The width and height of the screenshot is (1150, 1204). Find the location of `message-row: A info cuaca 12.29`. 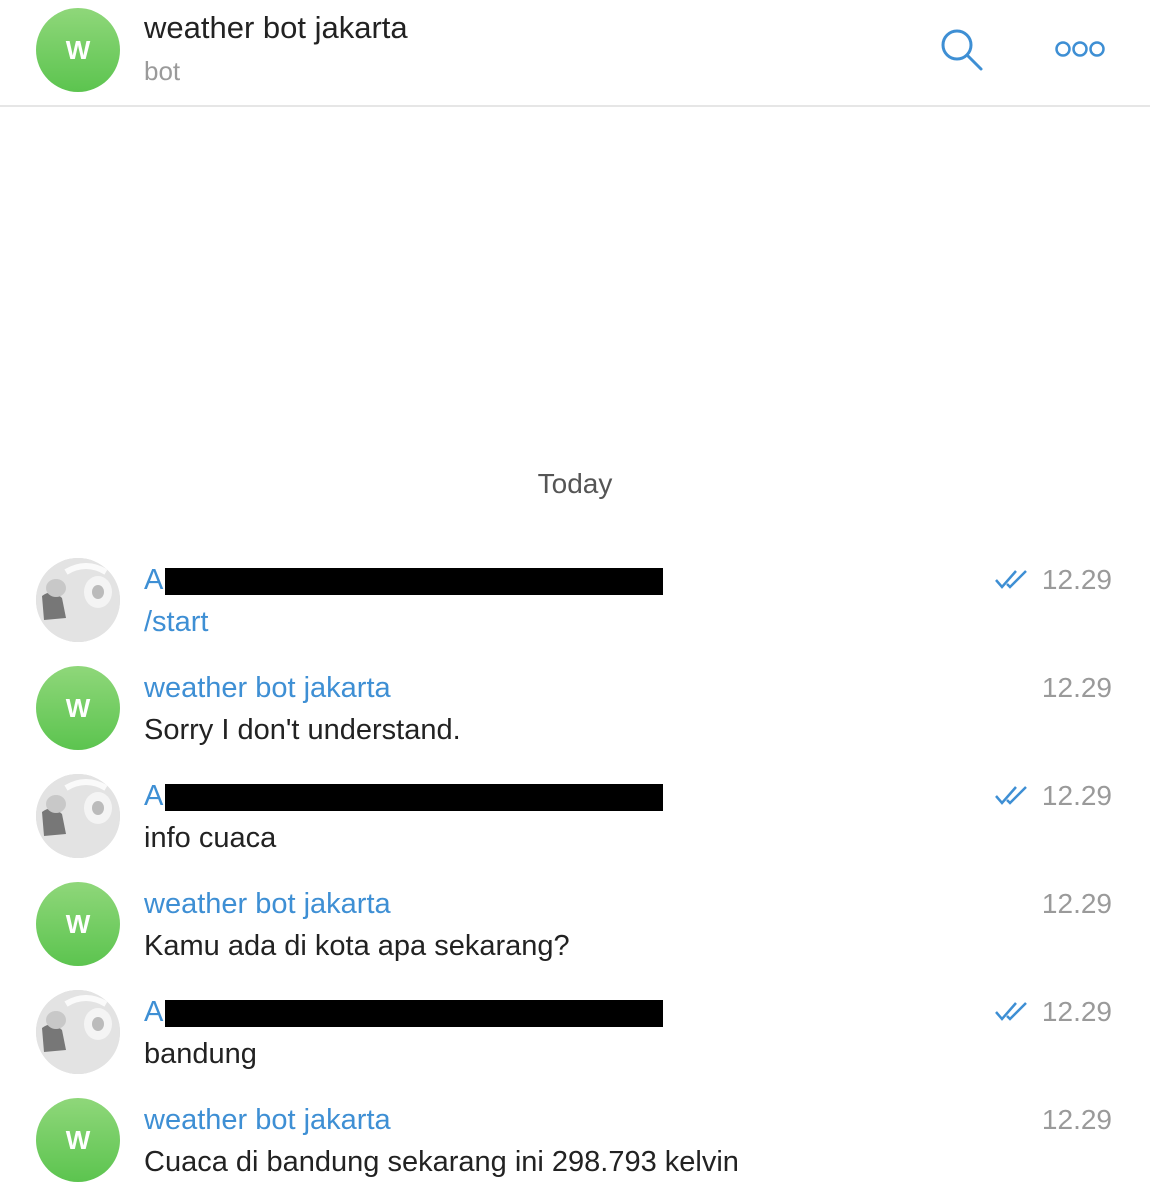

message-row: A info cuaca 12.29 is located at coordinates (575, 827).